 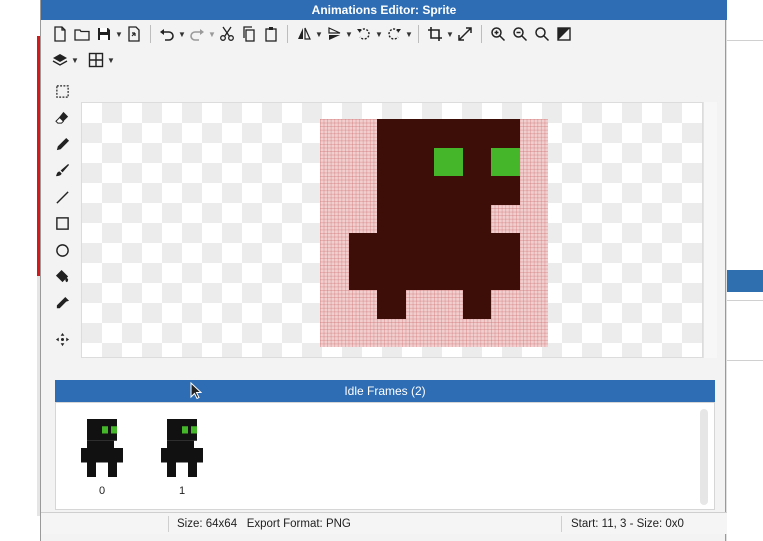 What do you see at coordinates (60, 34) in the screenshot?
I see `new-file-icon` at bounding box center [60, 34].